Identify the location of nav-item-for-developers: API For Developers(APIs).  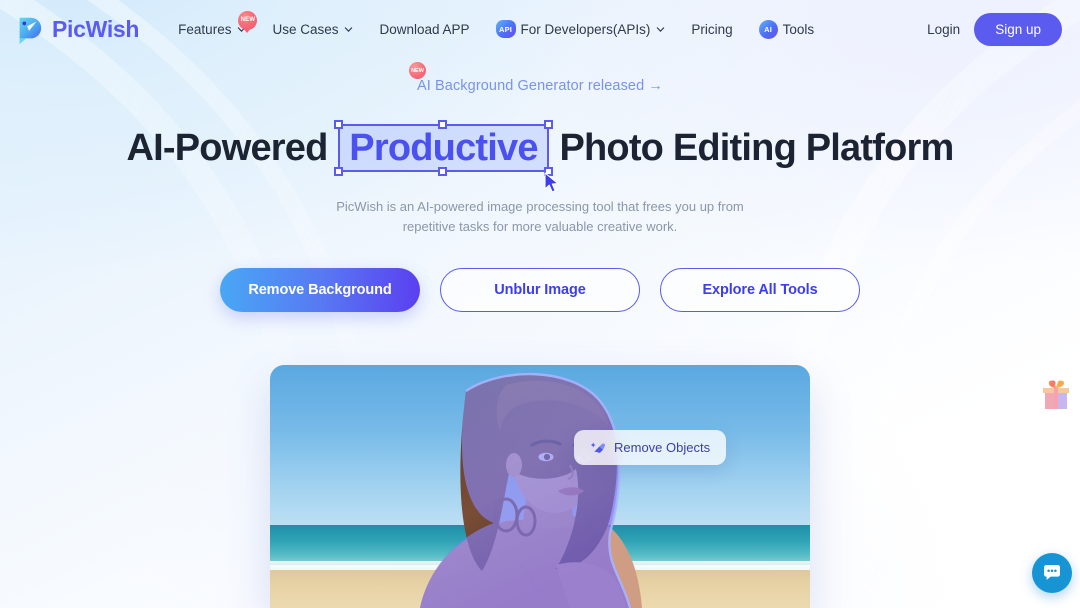
(581, 29).